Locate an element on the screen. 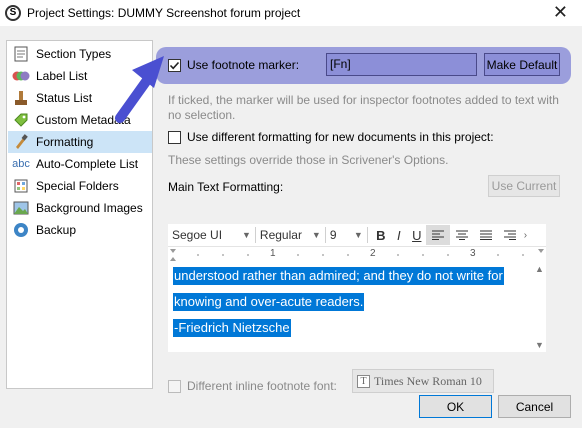 The width and height of the screenshot is (582, 428). sample-text-line: -Friedrich Nietzsche is located at coordinates (232, 328).